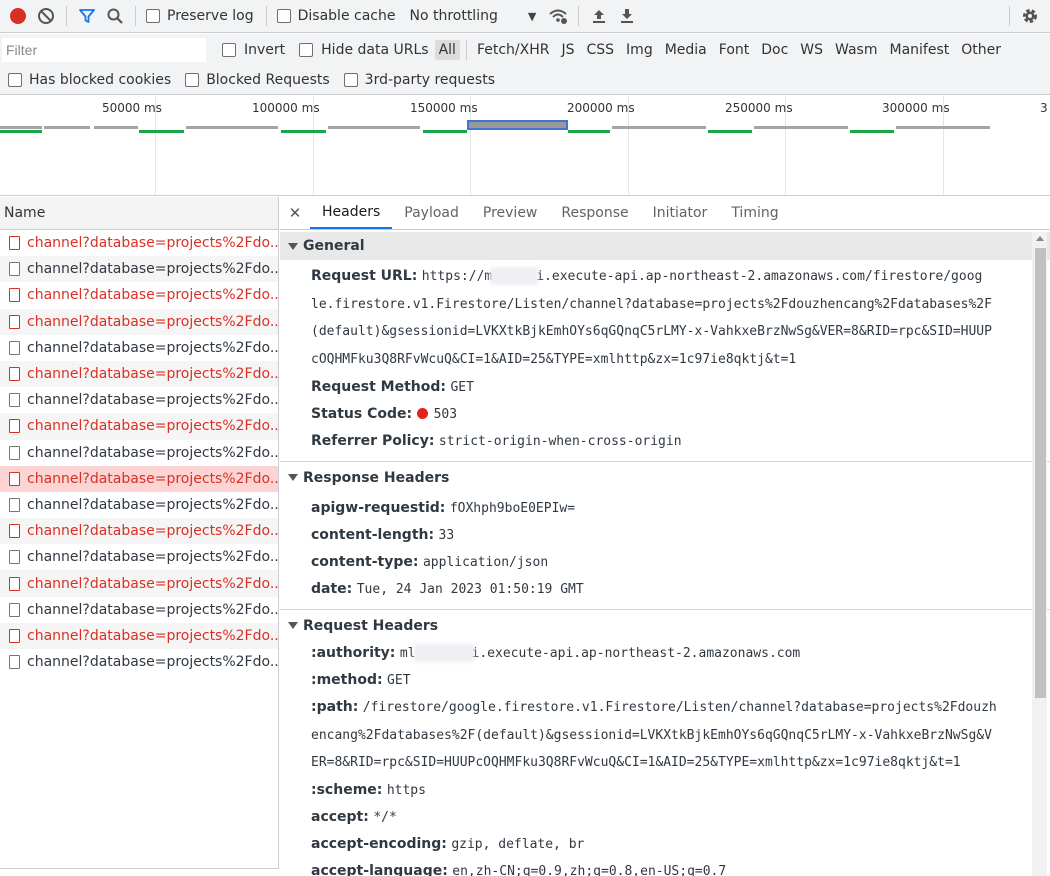  I want to click on type-filter-font: Font, so click(734, 50).